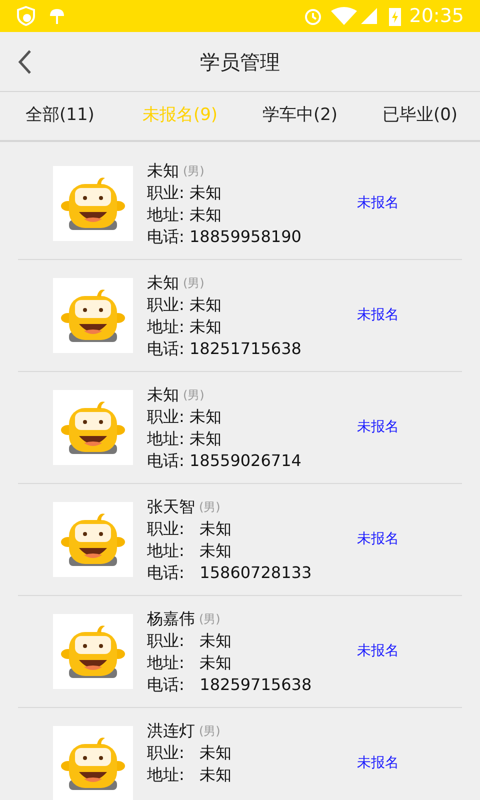 This screenshot has height=800, width=480. I want to click on battery-icon, so click(395, 16).